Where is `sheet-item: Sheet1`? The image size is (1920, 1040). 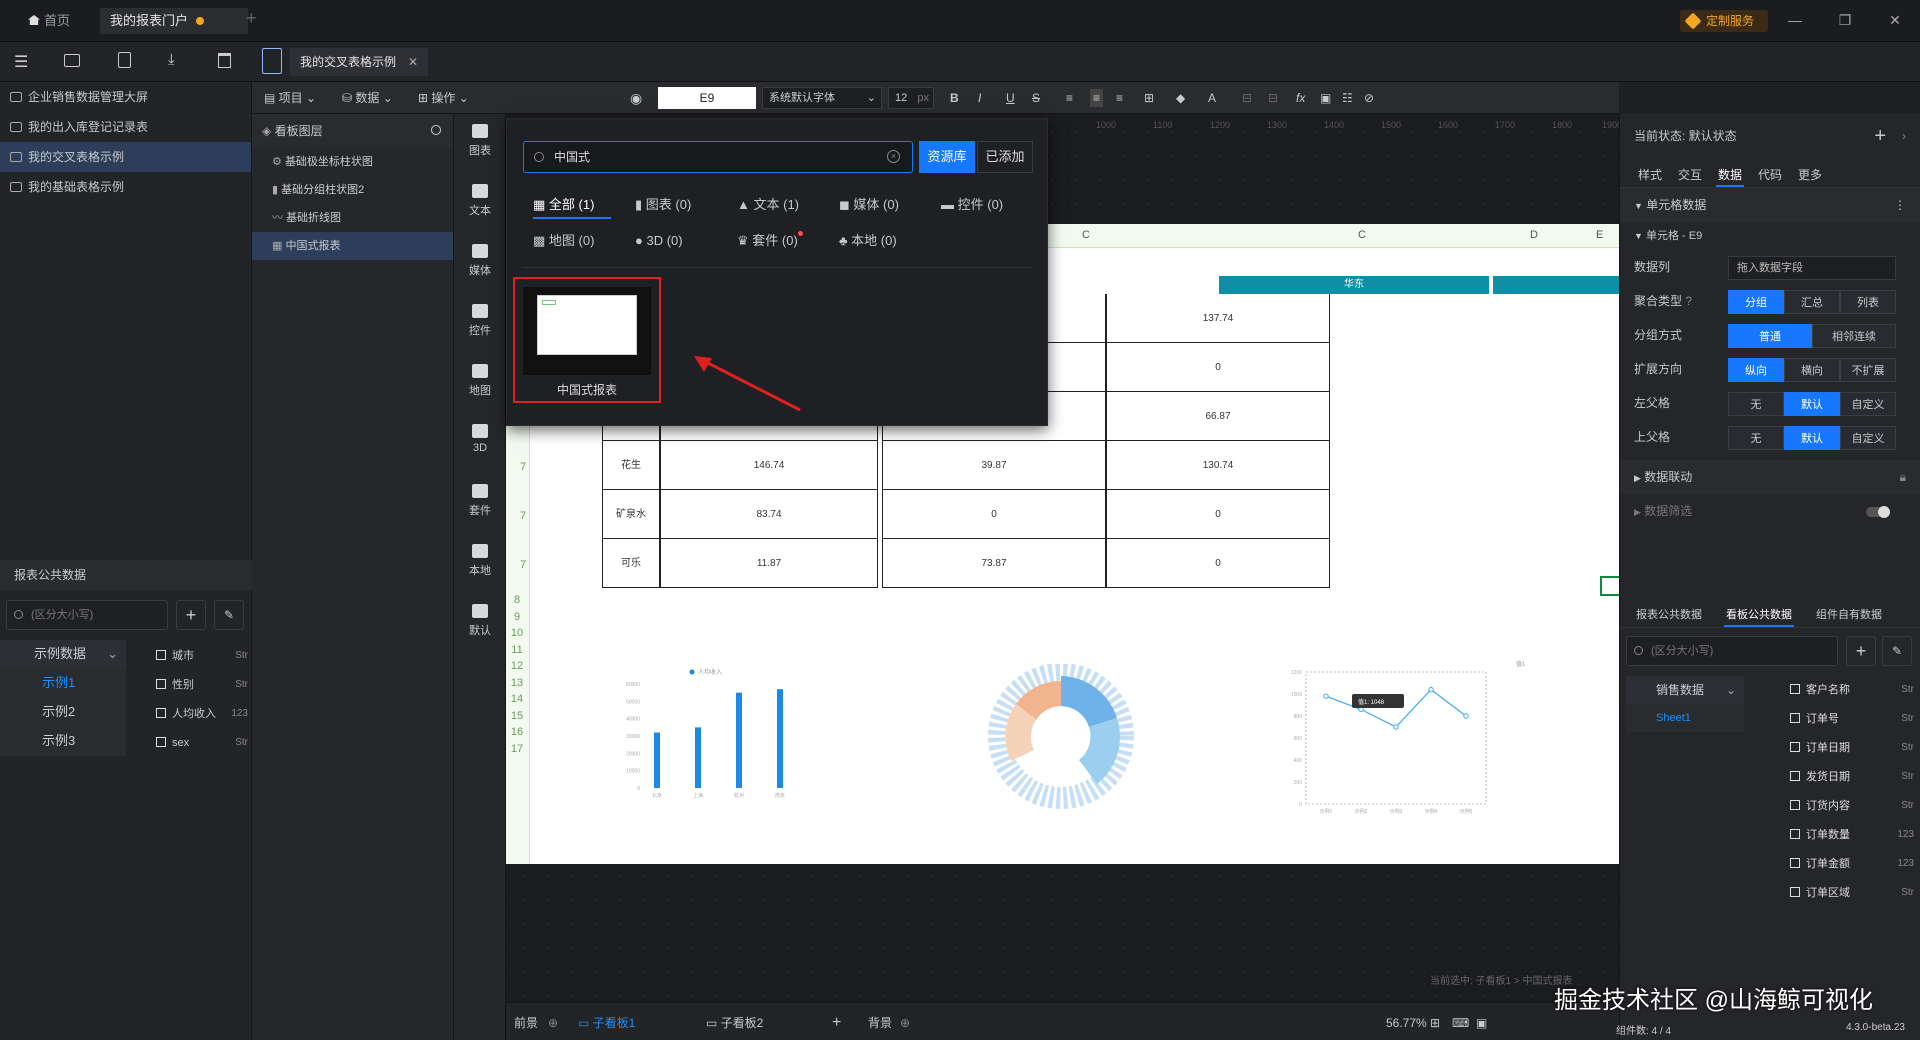 sheet-item: Sheet1 is located at coordinates (1685, 718).